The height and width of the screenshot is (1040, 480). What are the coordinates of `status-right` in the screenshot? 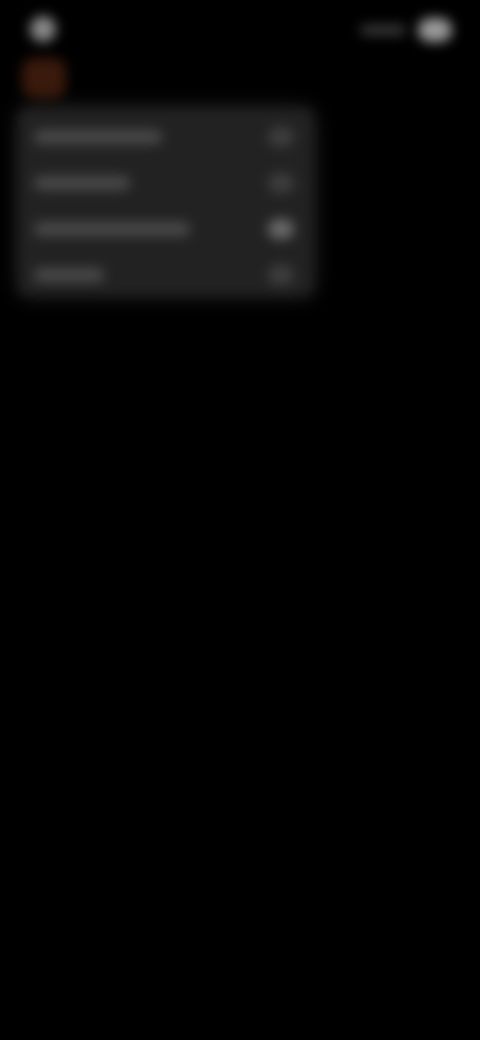 It's located at (406, 30).